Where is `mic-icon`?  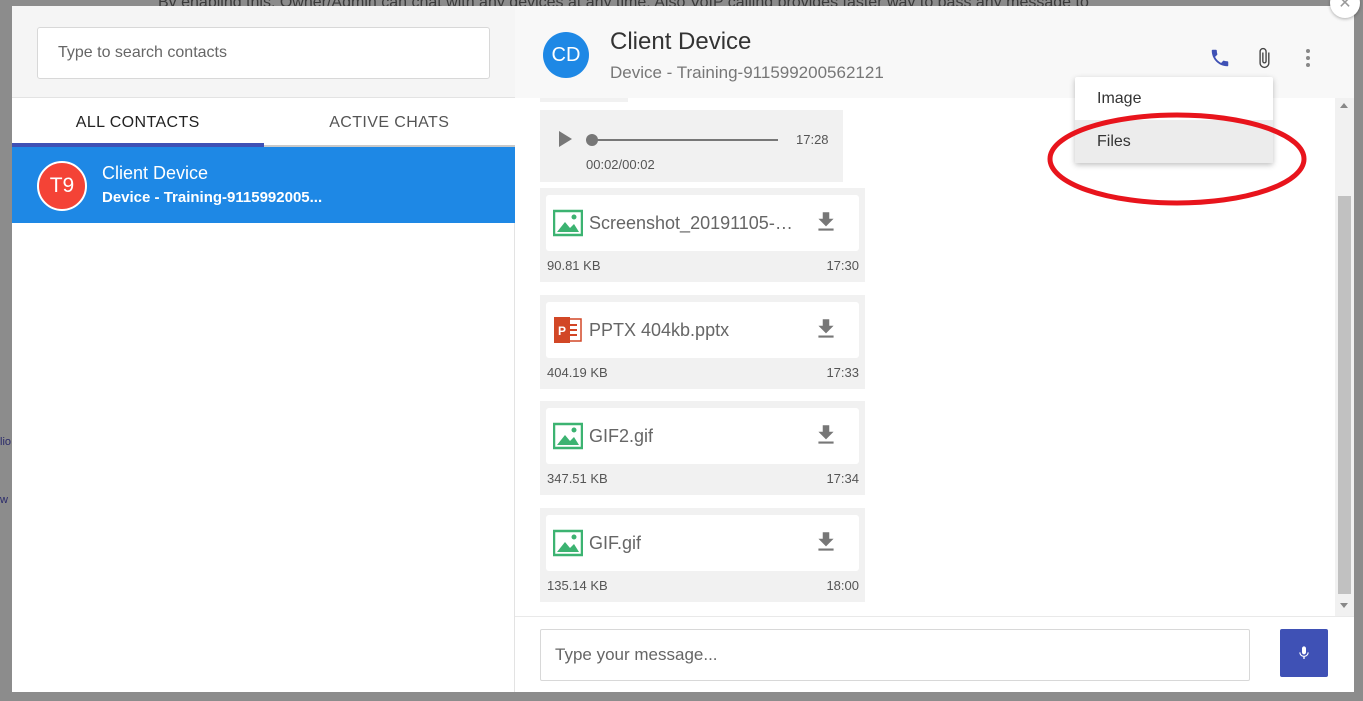 mic-icon is located at coordinates (1304, 652).